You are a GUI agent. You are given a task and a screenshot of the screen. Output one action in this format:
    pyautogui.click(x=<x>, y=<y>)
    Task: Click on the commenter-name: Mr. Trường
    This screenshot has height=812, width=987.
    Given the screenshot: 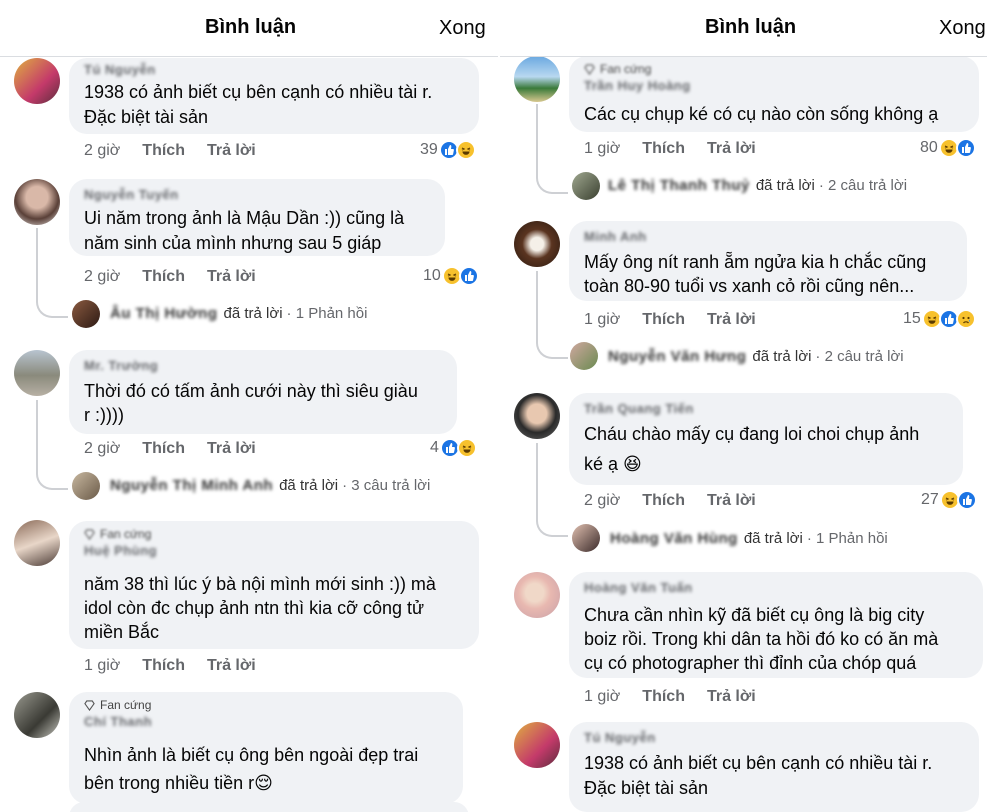 What is the action you would take?
    pyautogui.click(x=121, y=365)
    